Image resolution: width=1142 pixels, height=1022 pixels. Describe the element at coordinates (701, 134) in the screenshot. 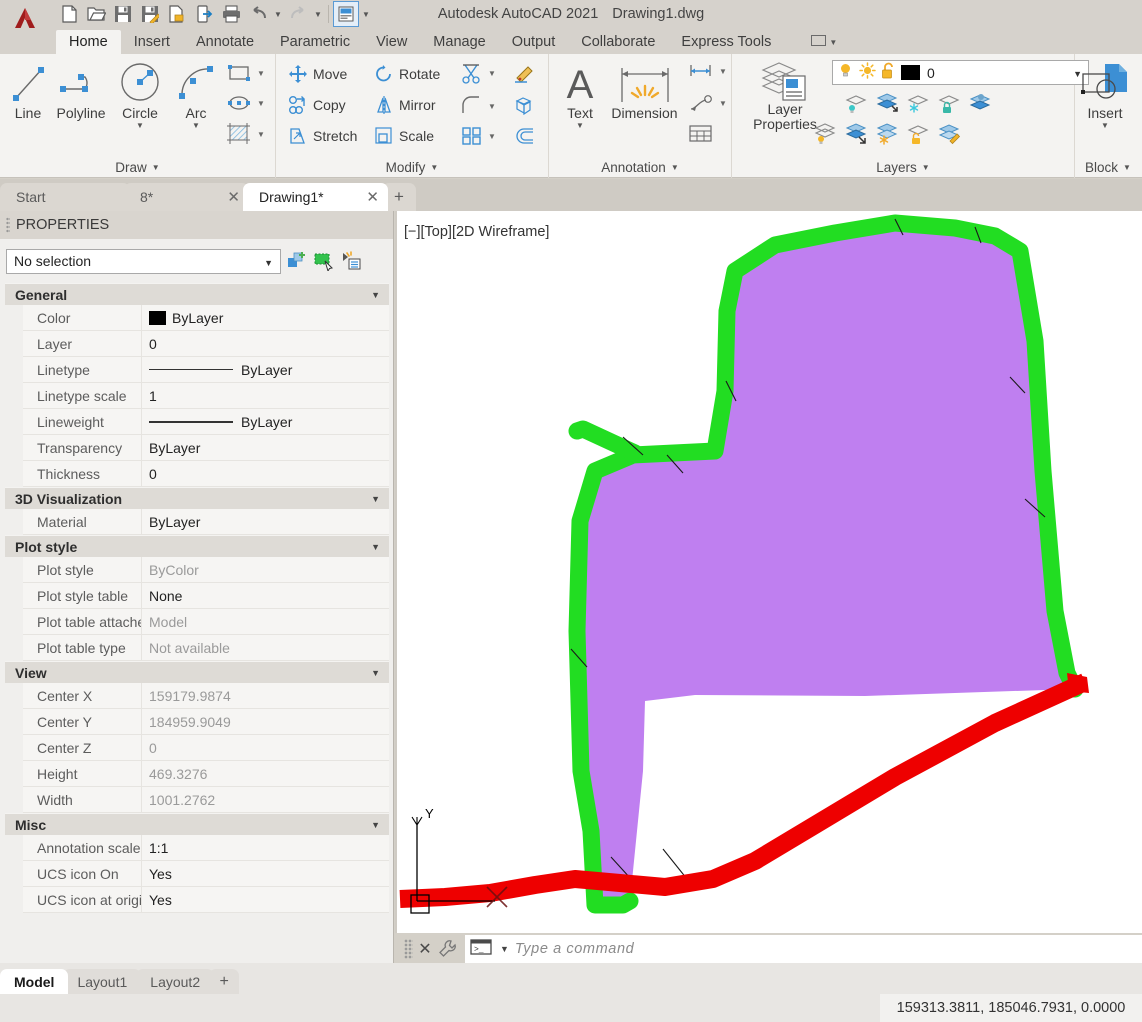

I see `annotation-table-button` at that location.